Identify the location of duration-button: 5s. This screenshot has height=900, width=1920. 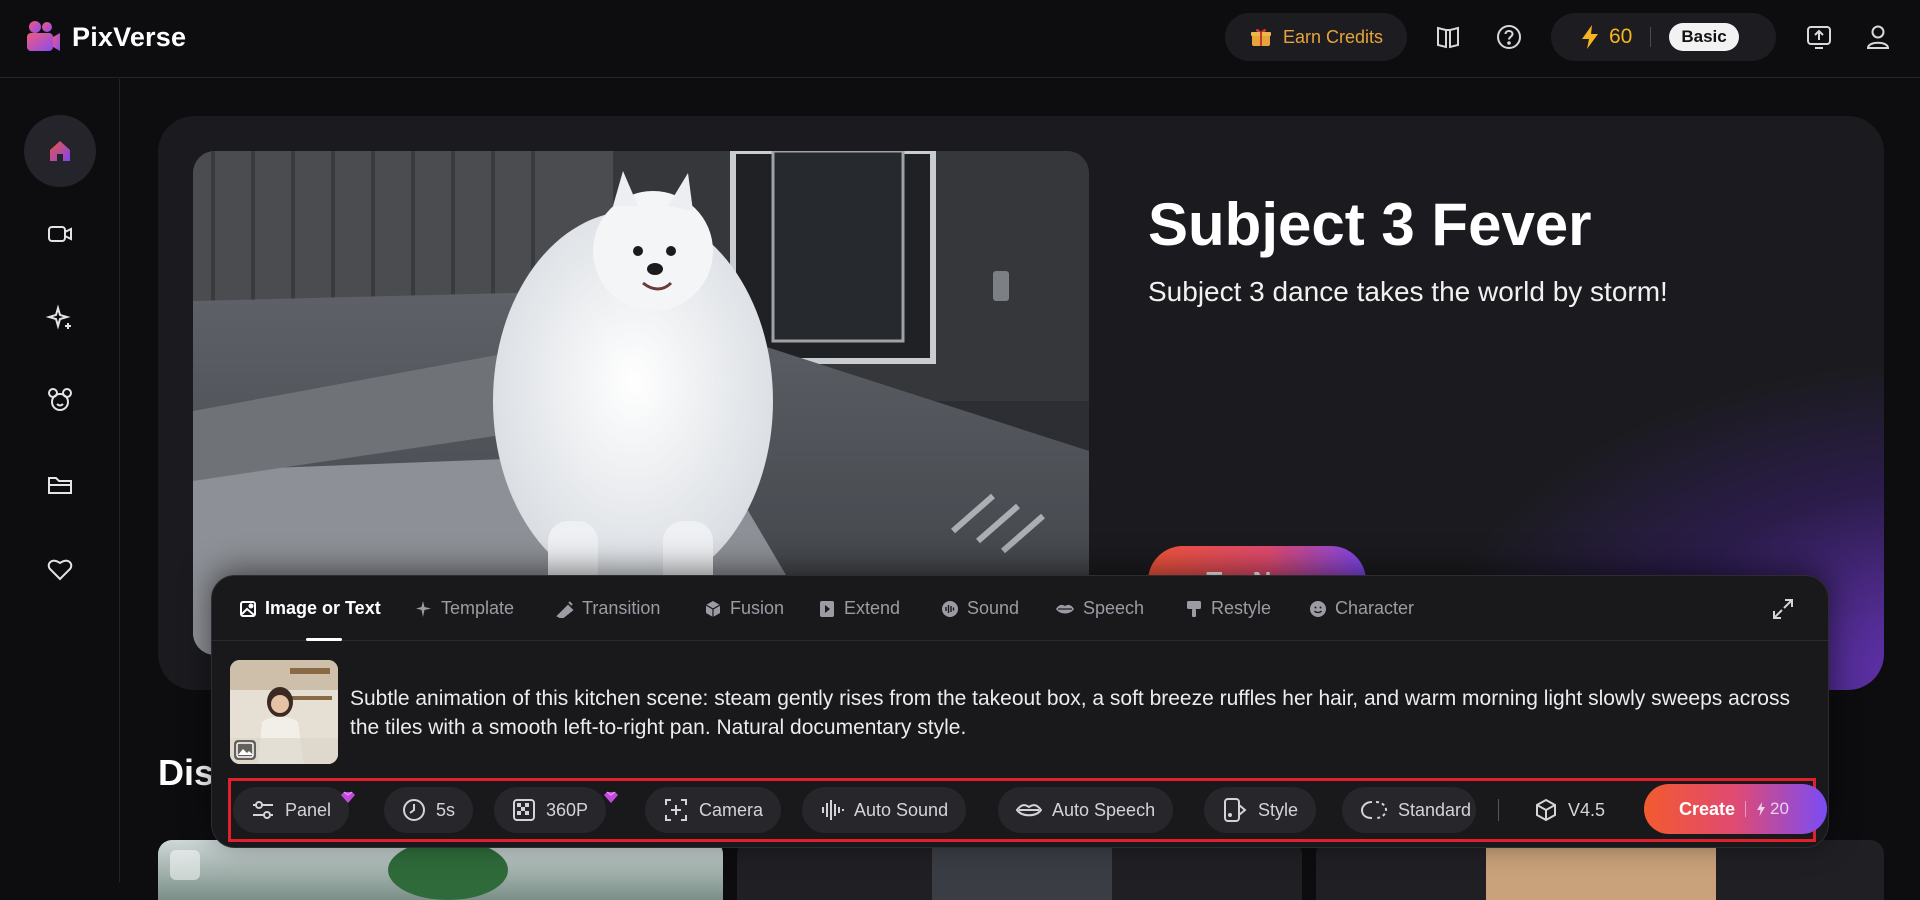
(429, 810).